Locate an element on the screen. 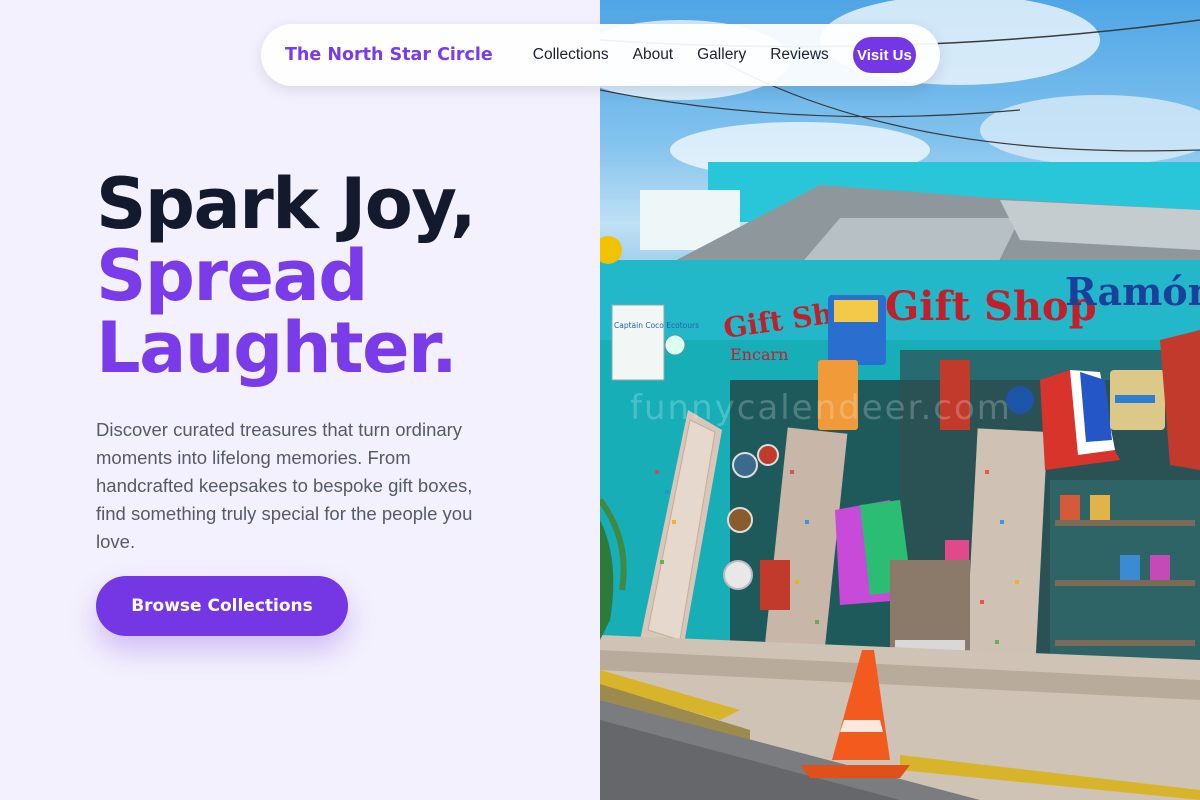 The width and height of the screenshot is (1200, 800). nav-link-reviews: Reviews is located at coordinates (799, 55).